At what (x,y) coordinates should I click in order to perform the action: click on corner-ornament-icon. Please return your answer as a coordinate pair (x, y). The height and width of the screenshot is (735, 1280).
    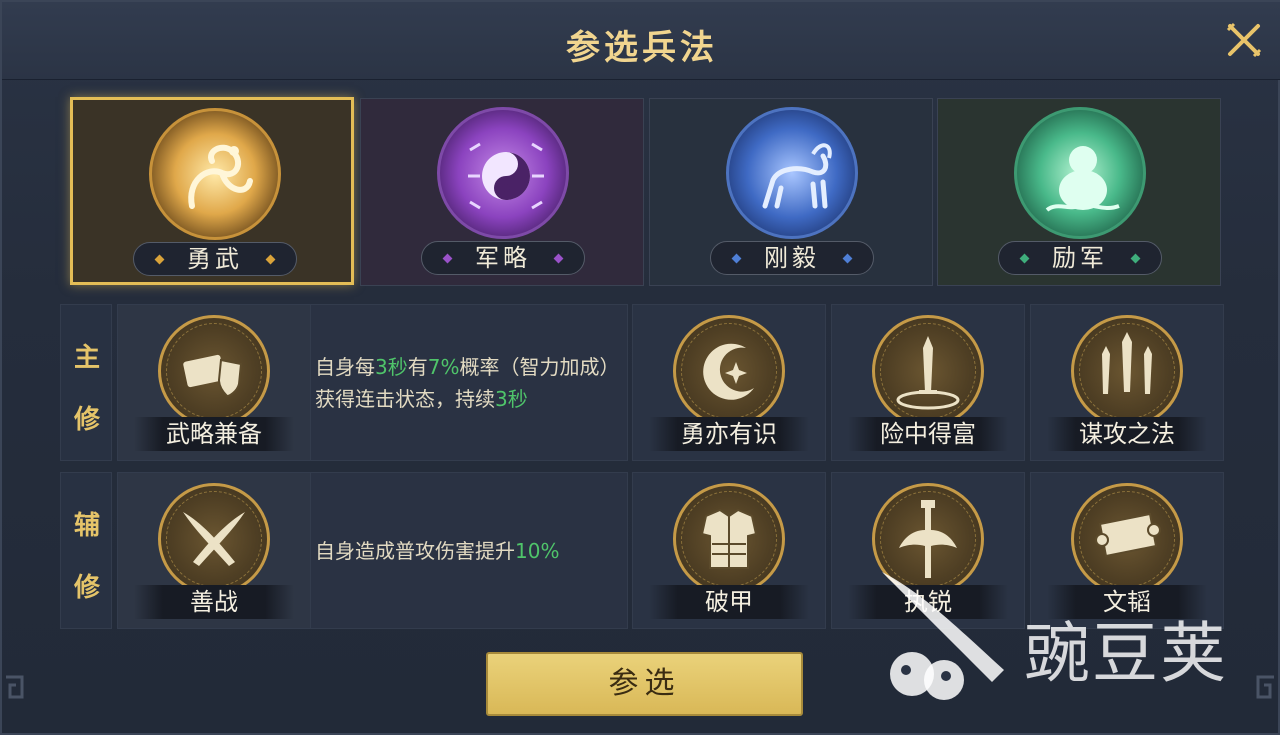
    Looking at the image, I should click on (15, 687).